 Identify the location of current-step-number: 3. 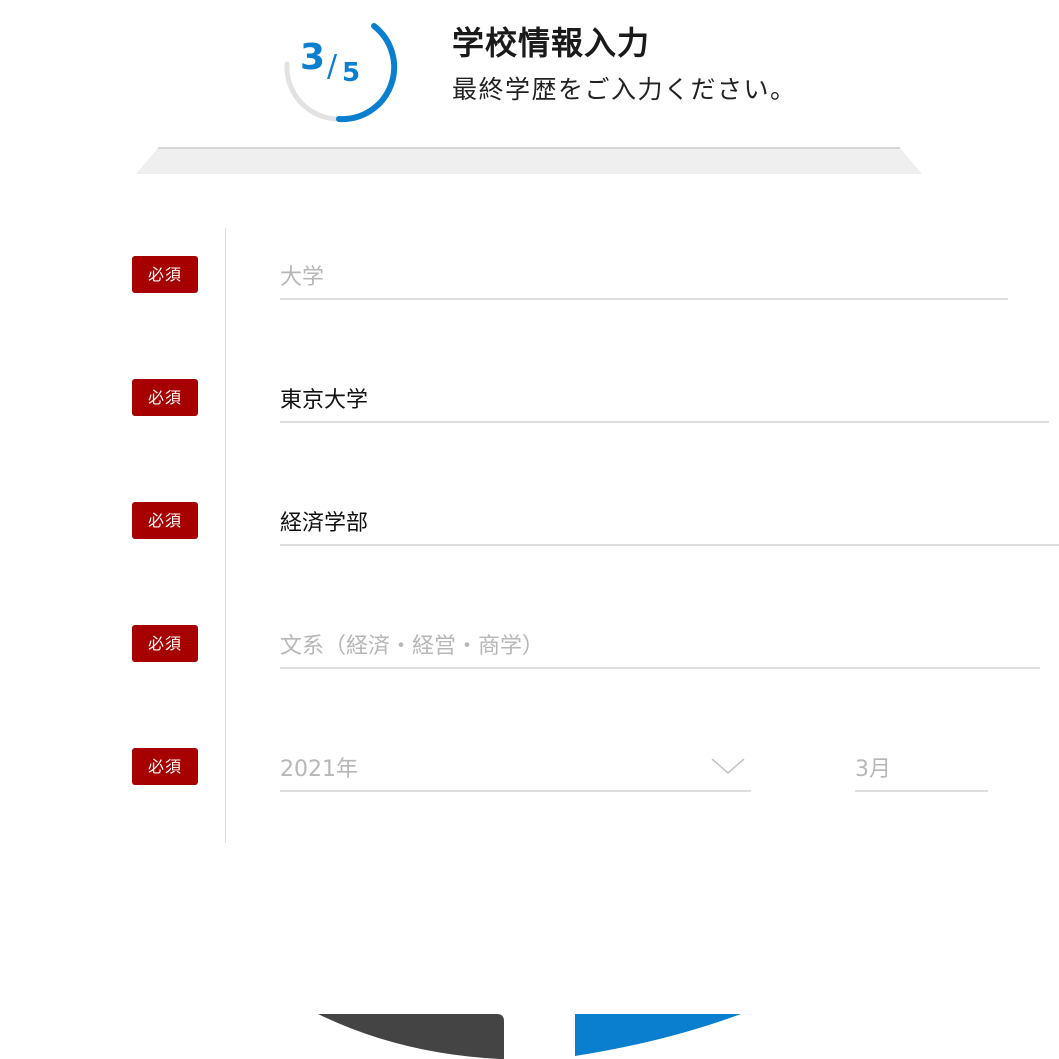
(313, 57).